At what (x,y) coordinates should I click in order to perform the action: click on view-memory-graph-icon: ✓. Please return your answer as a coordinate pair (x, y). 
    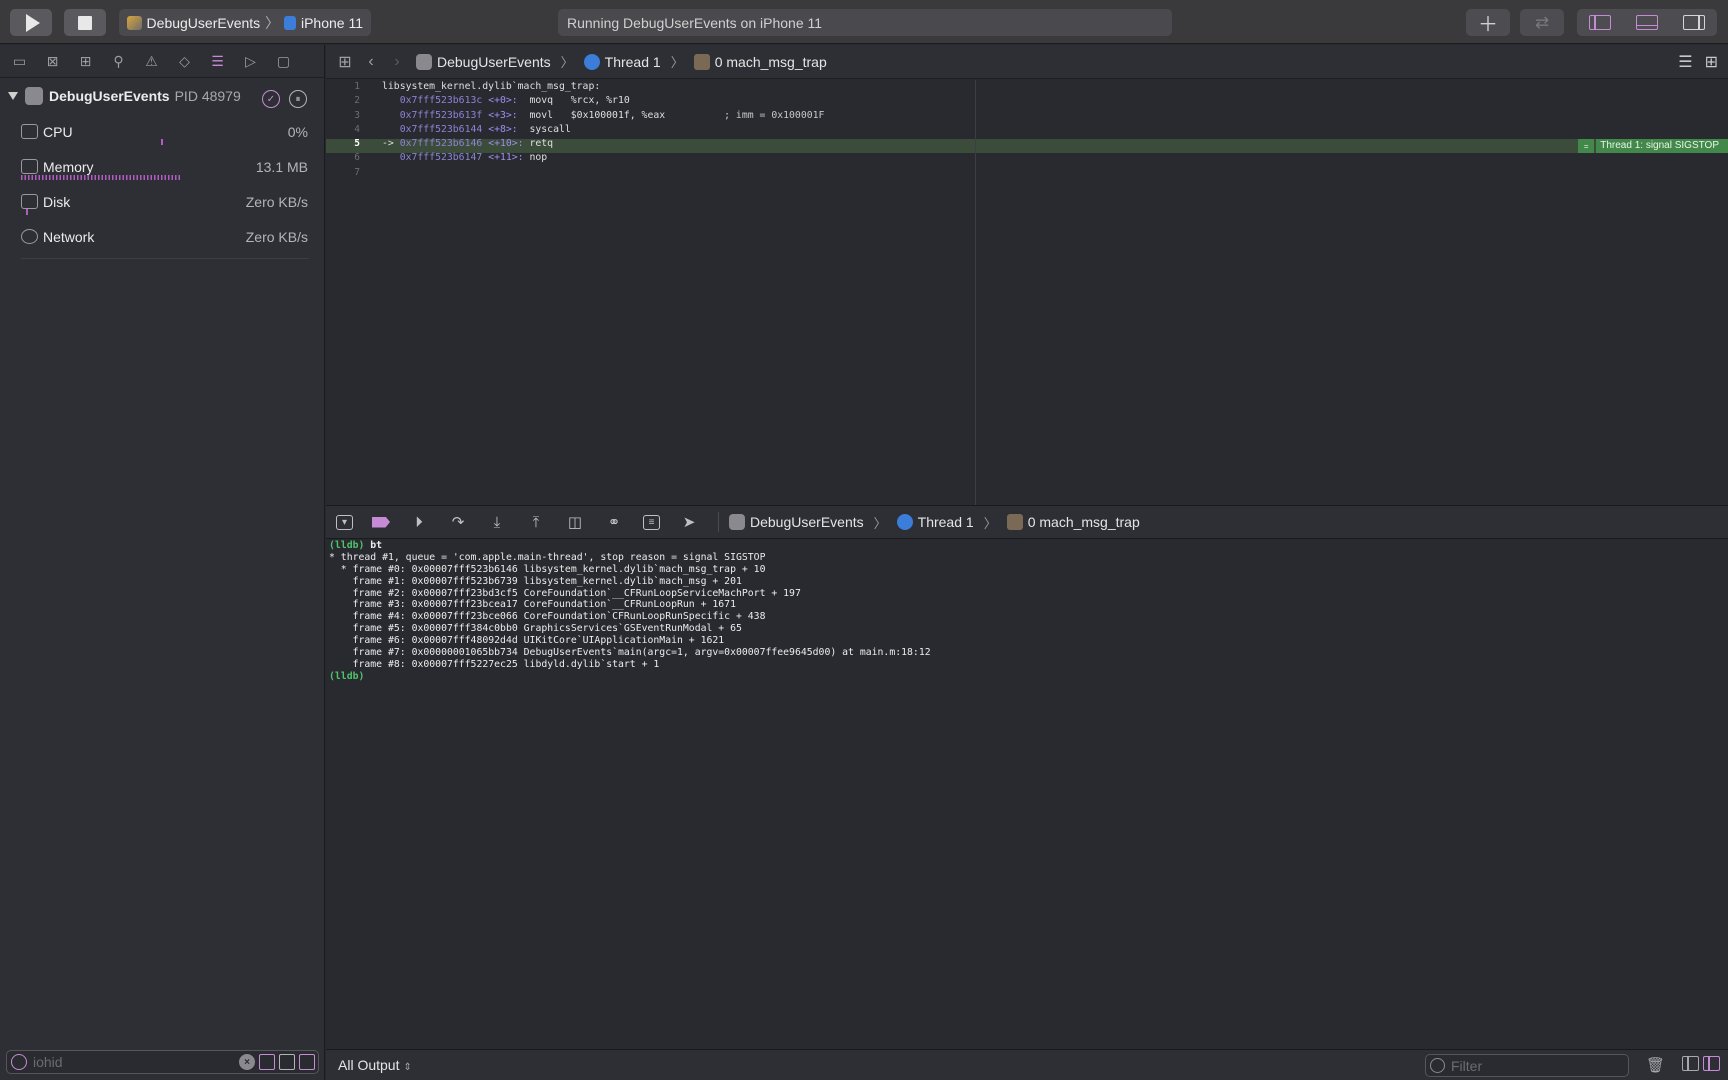
    Looking at the image, I should click on (271, 99).